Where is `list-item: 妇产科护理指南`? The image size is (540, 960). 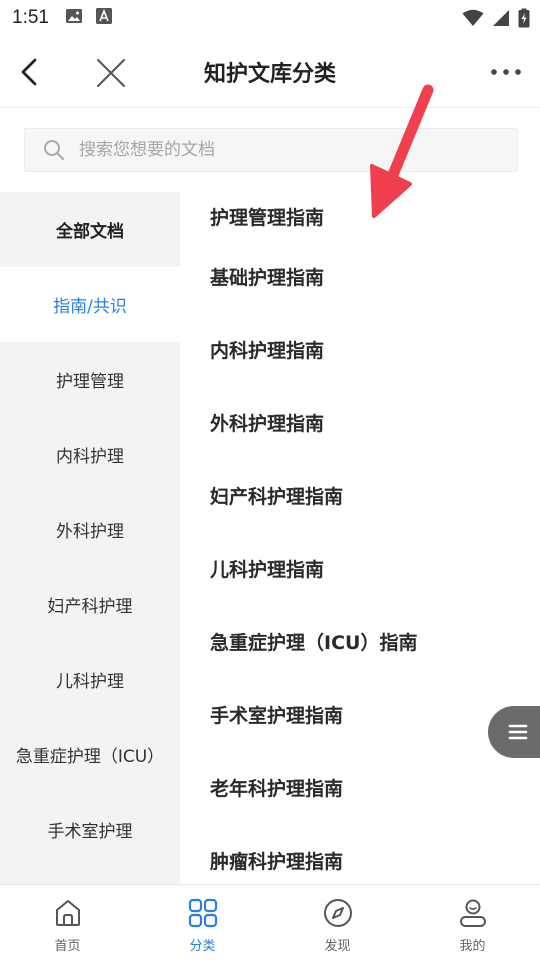 list-item: 妇产科护理指南 is located at coordinates (360, 495).